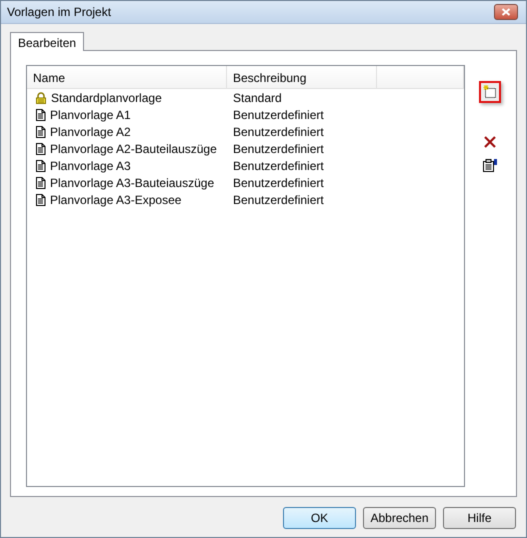  What do you see at coordinates (490, 142) in the screenshot?
I see `delete-icon` at bounding box center [490, 142].